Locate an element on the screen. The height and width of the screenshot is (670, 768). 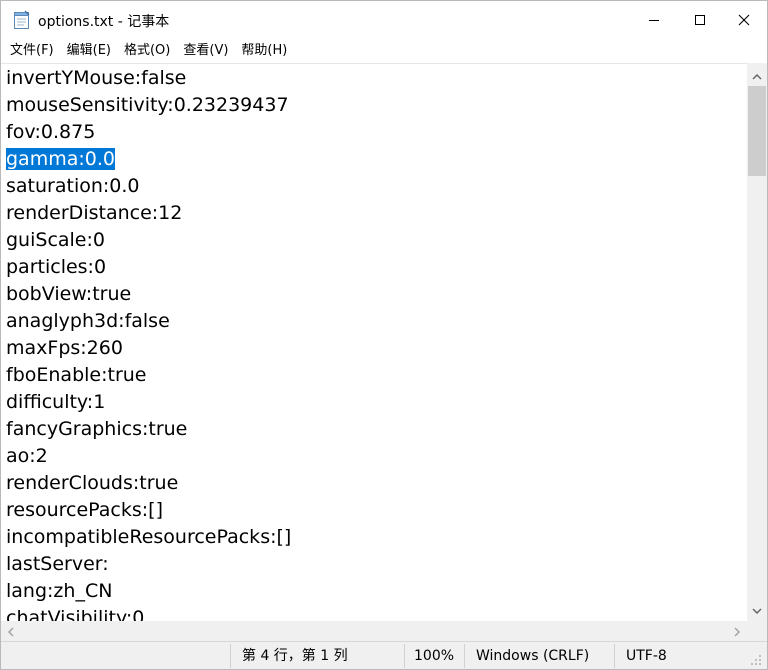
title-bar: options.txt - 记事本 is located at coordinates (384, 20).